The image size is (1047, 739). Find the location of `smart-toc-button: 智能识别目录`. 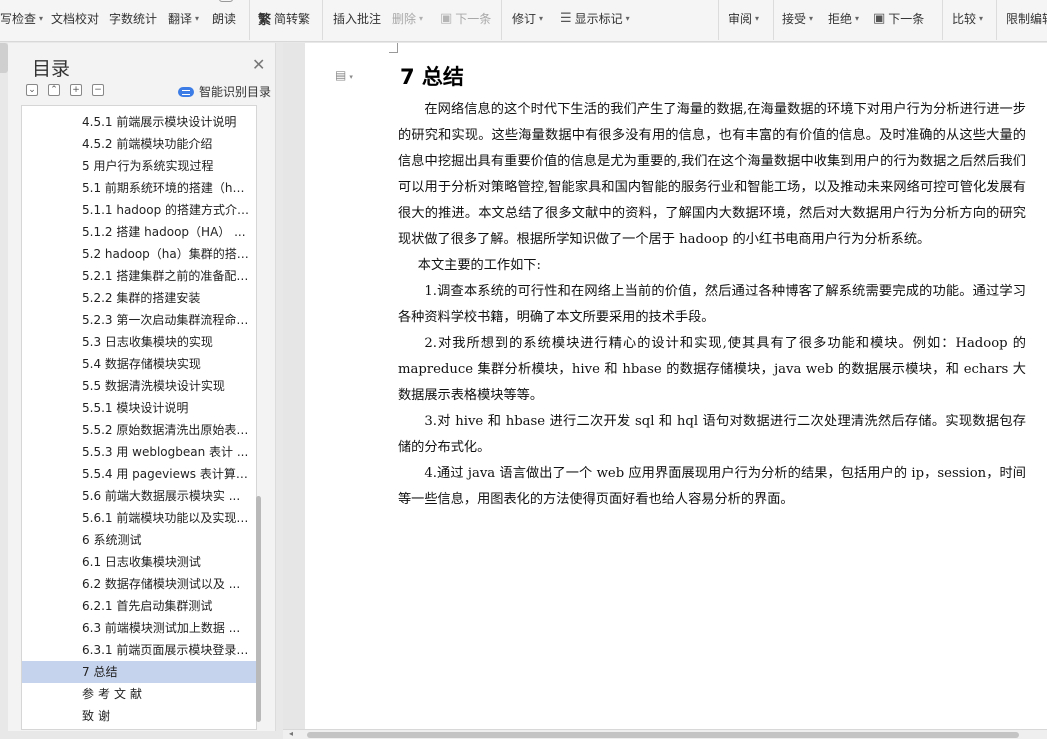

smart-toc-button: 智能识别目录 is located at coordinates (224, 91).